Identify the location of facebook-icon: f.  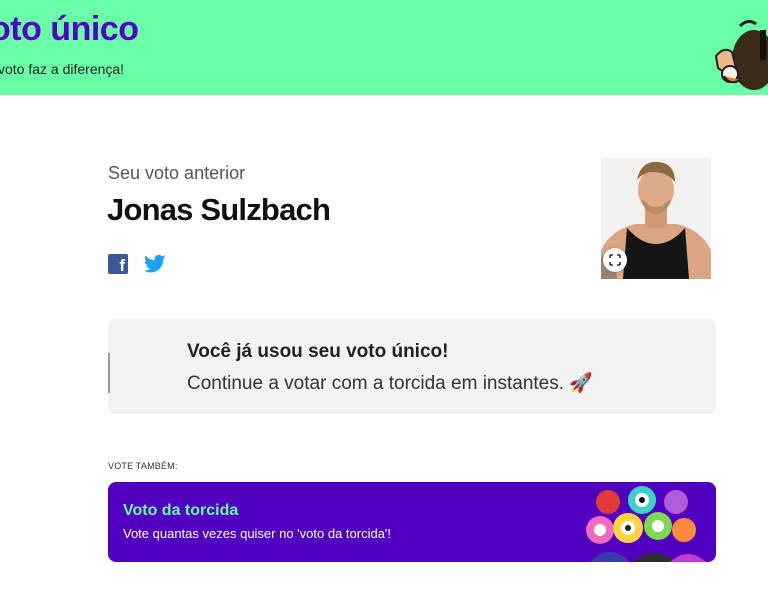
(118, 264).